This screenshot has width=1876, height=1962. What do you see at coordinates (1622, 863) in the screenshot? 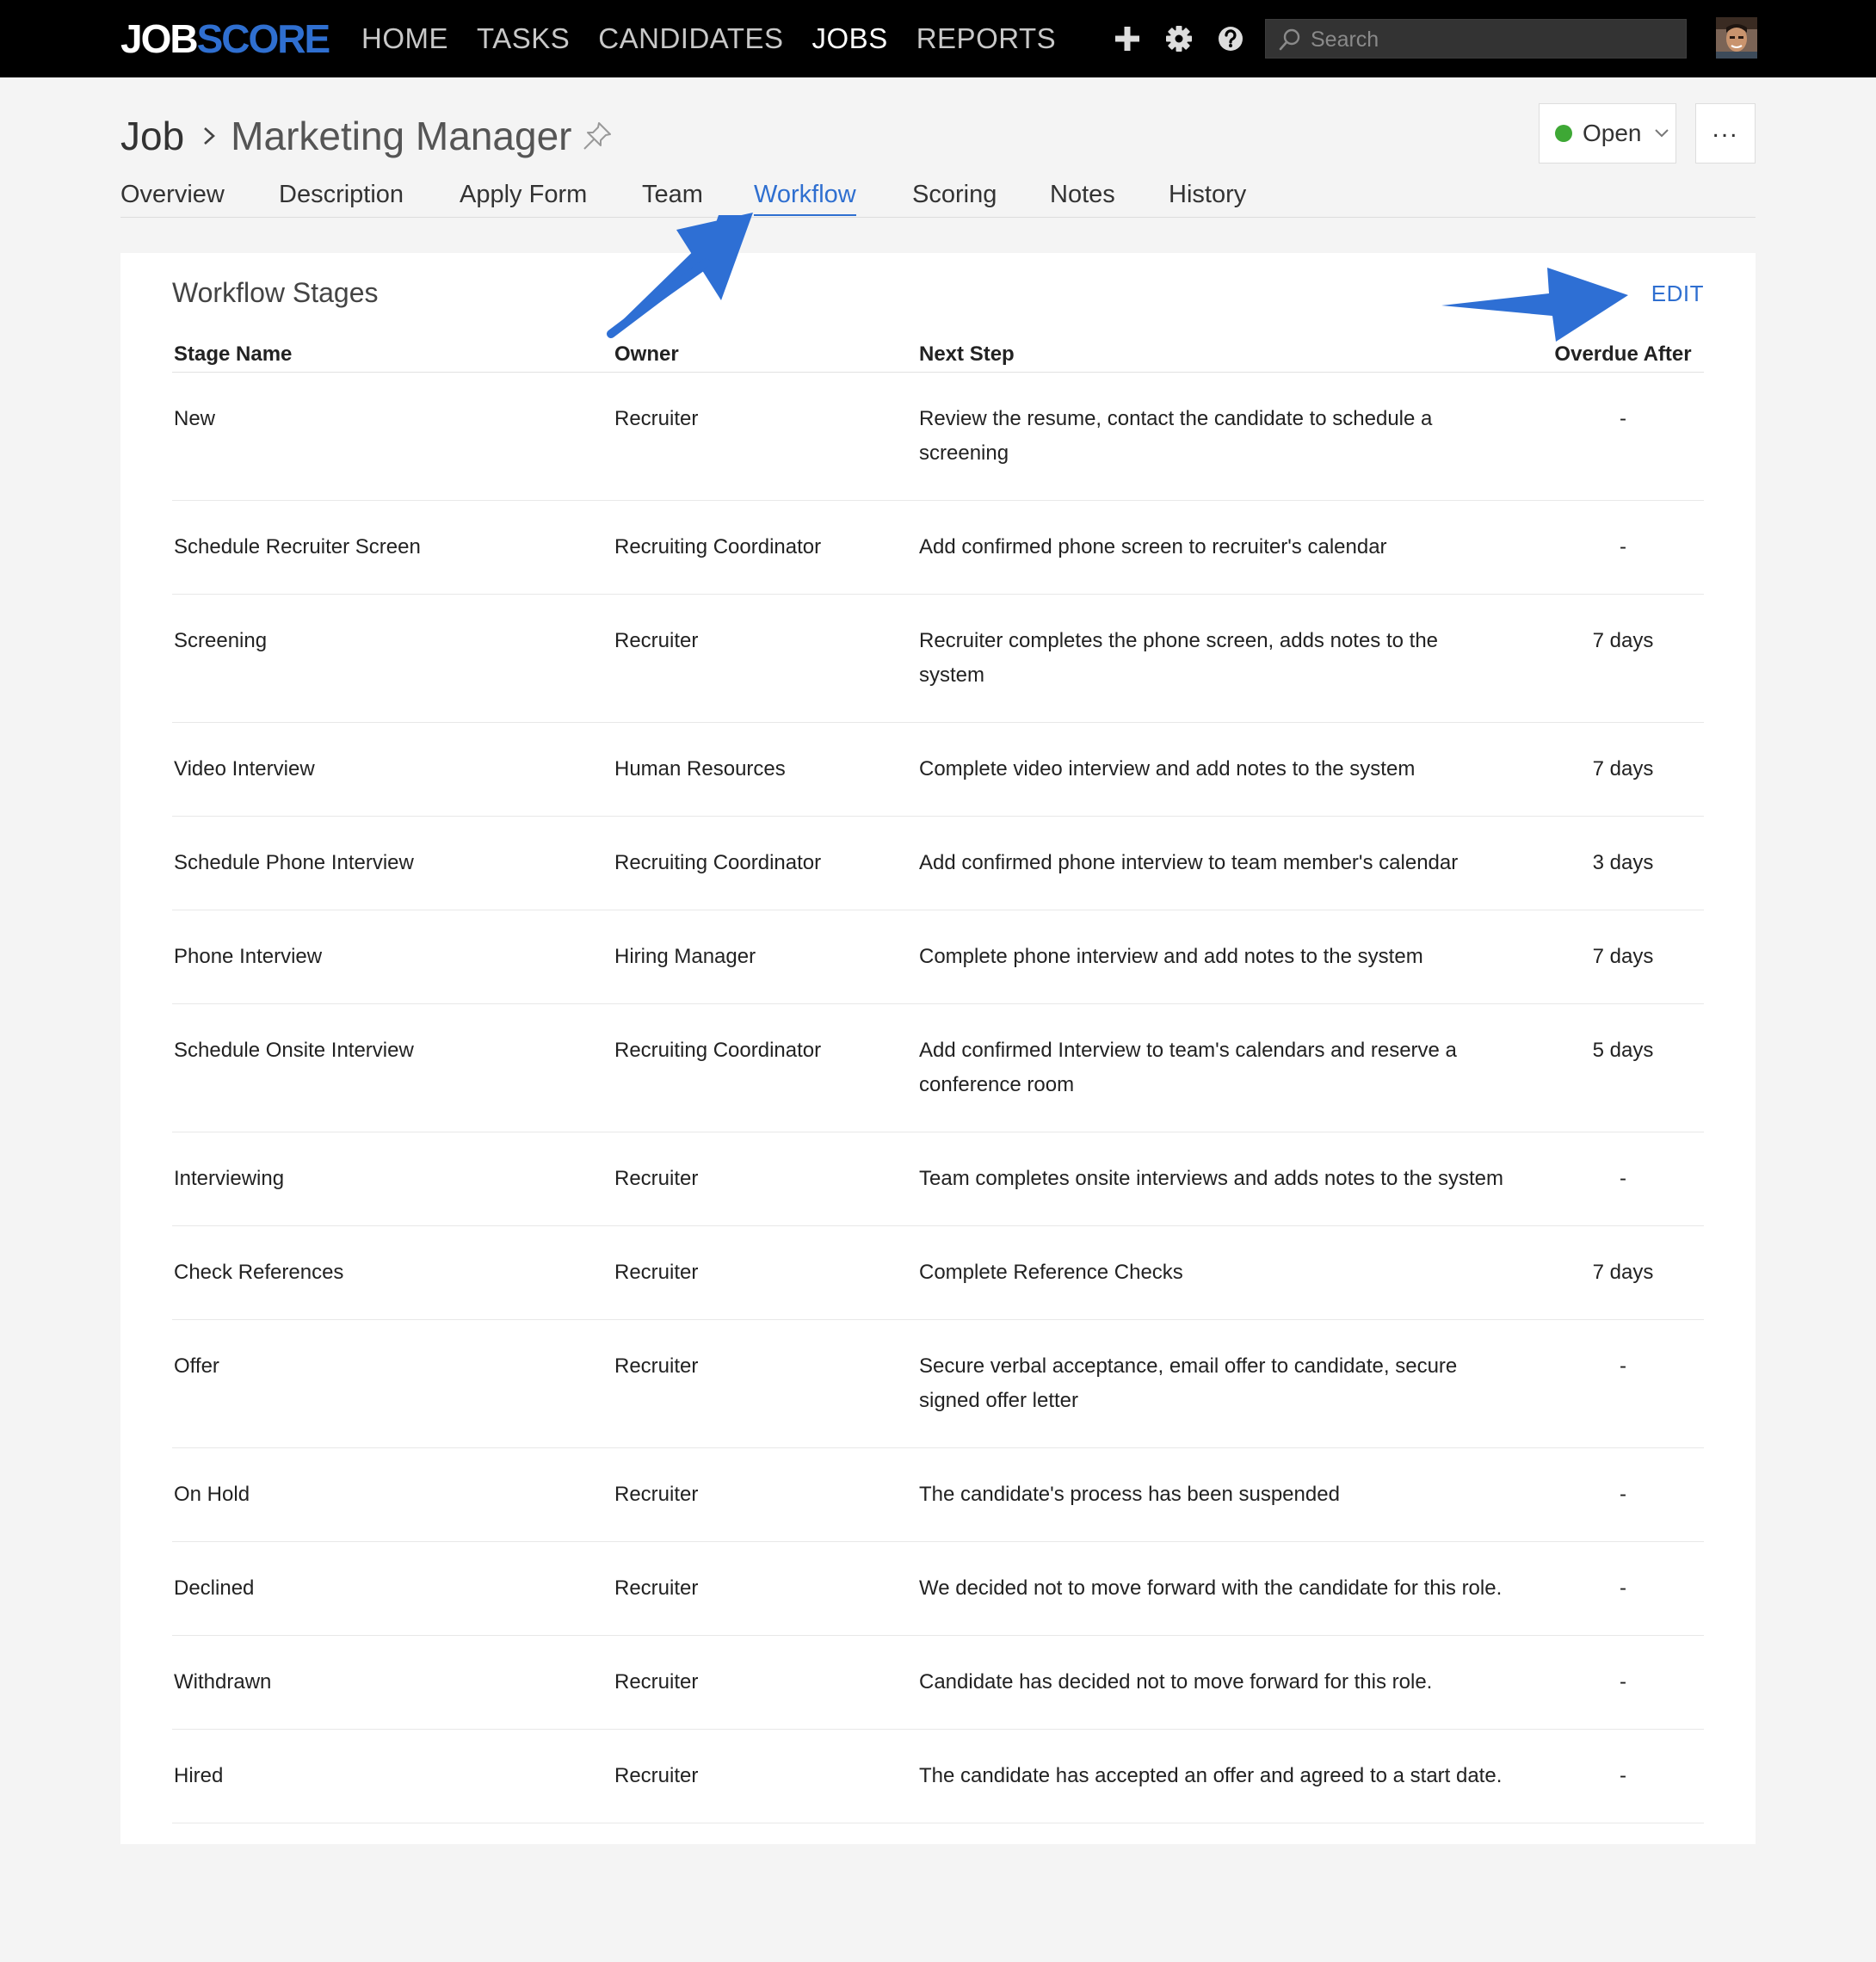
I see `overdue-after-cell: 3 days` at bounding box center [1622, 863].